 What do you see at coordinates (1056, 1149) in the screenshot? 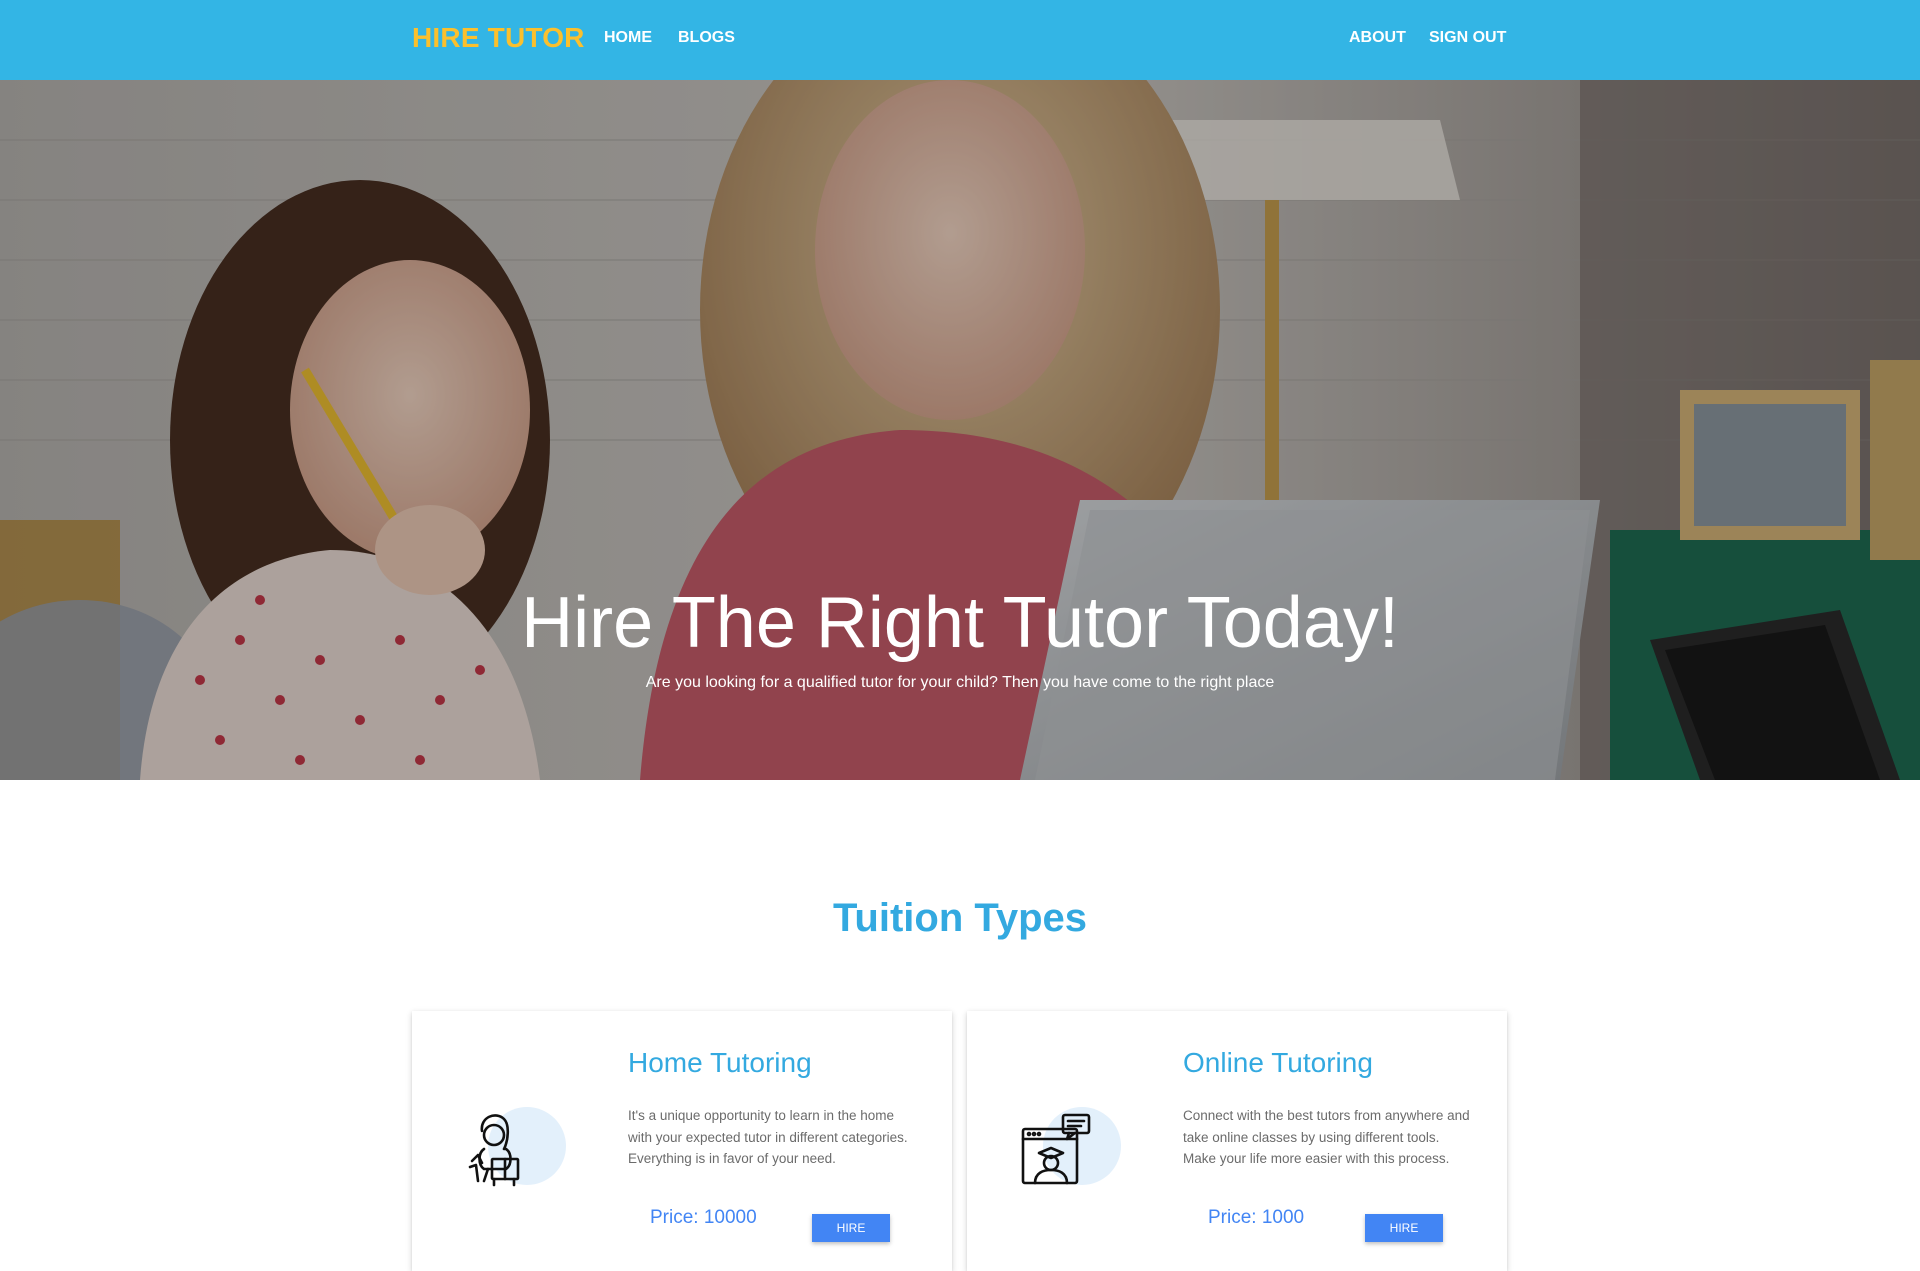
I see `online-teacher-screen-icon` at bounding box center [1056, 1149].